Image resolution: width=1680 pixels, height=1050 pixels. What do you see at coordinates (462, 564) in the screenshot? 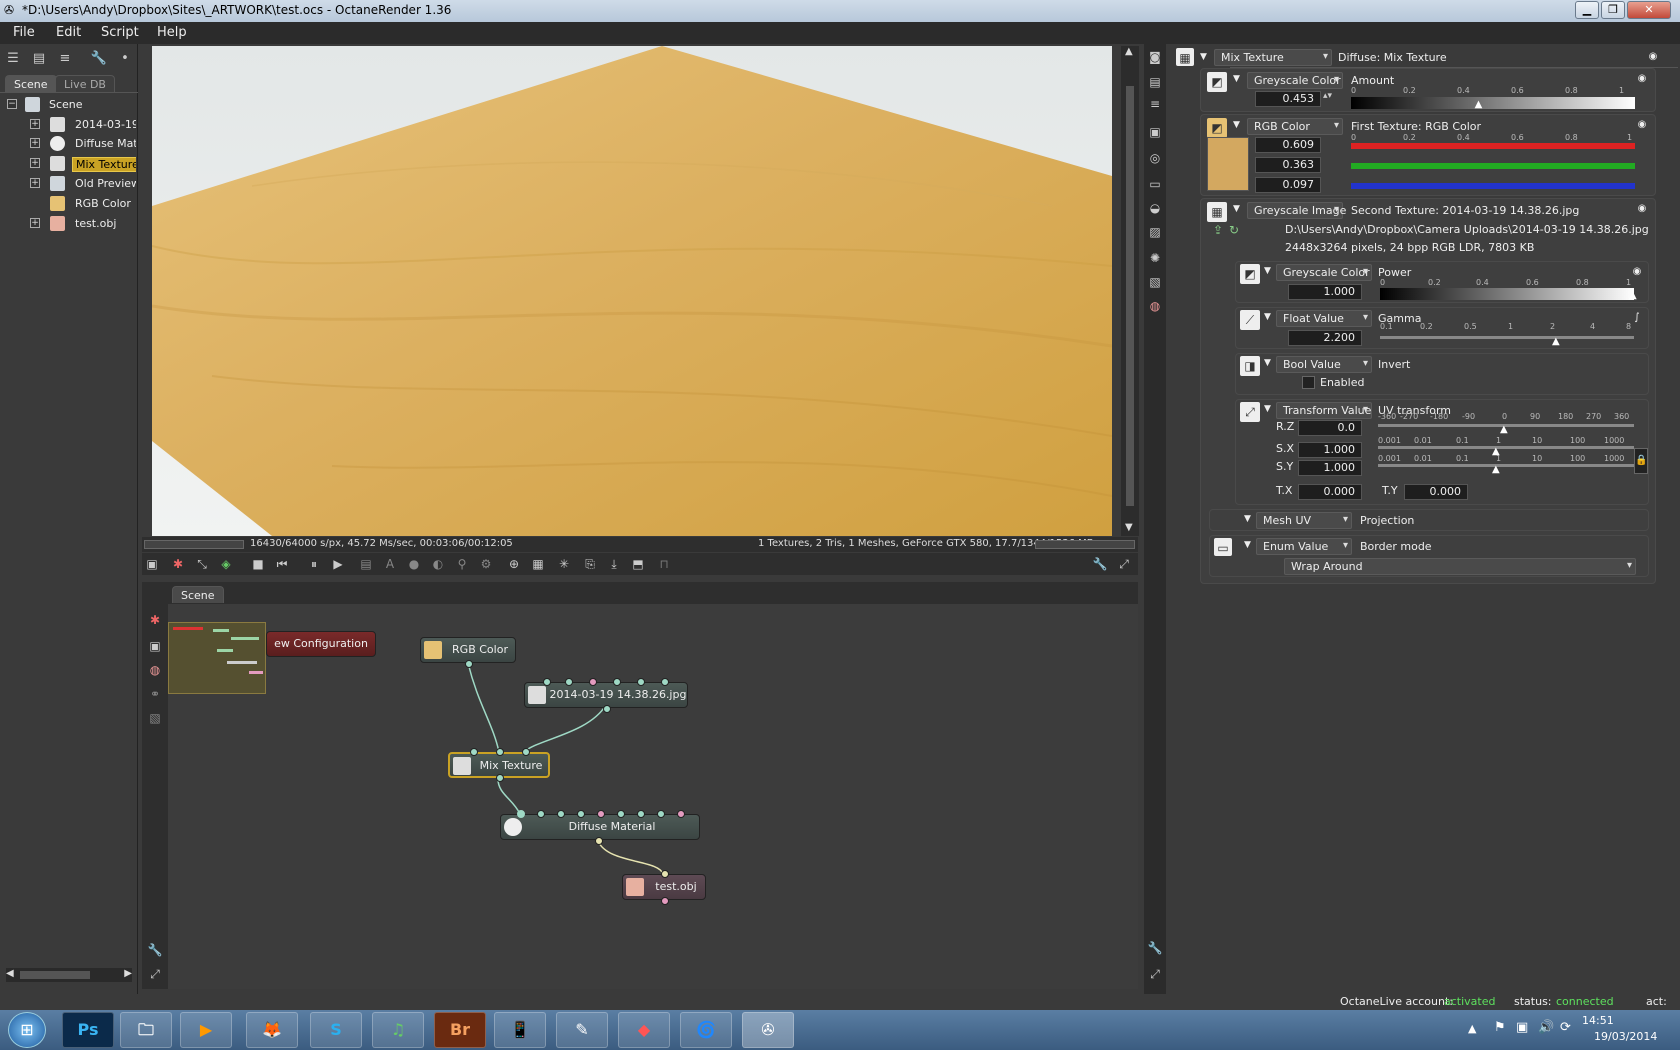
I see `focus-icon: ⚲` at bounding box center [462, 564].